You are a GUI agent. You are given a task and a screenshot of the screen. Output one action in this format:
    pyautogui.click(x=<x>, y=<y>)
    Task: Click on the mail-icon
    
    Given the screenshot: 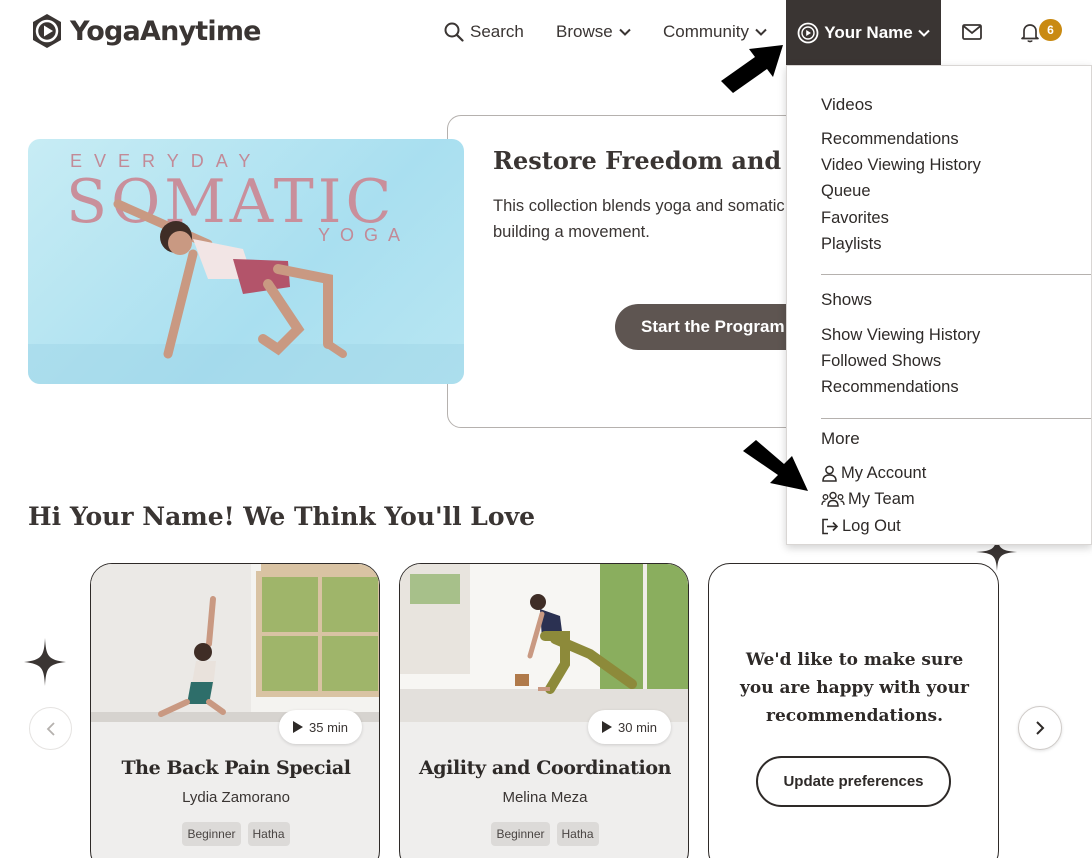 What is the action you would take?
    pyautogui.click(x=972, y=32)
    